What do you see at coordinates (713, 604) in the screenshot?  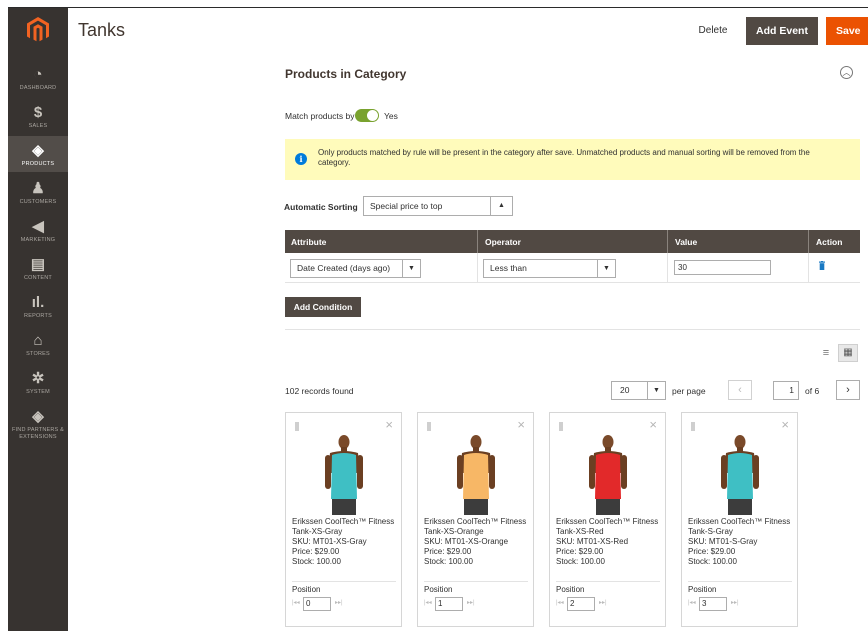 I see `position-input: 3` at bounding box center [713, 604].